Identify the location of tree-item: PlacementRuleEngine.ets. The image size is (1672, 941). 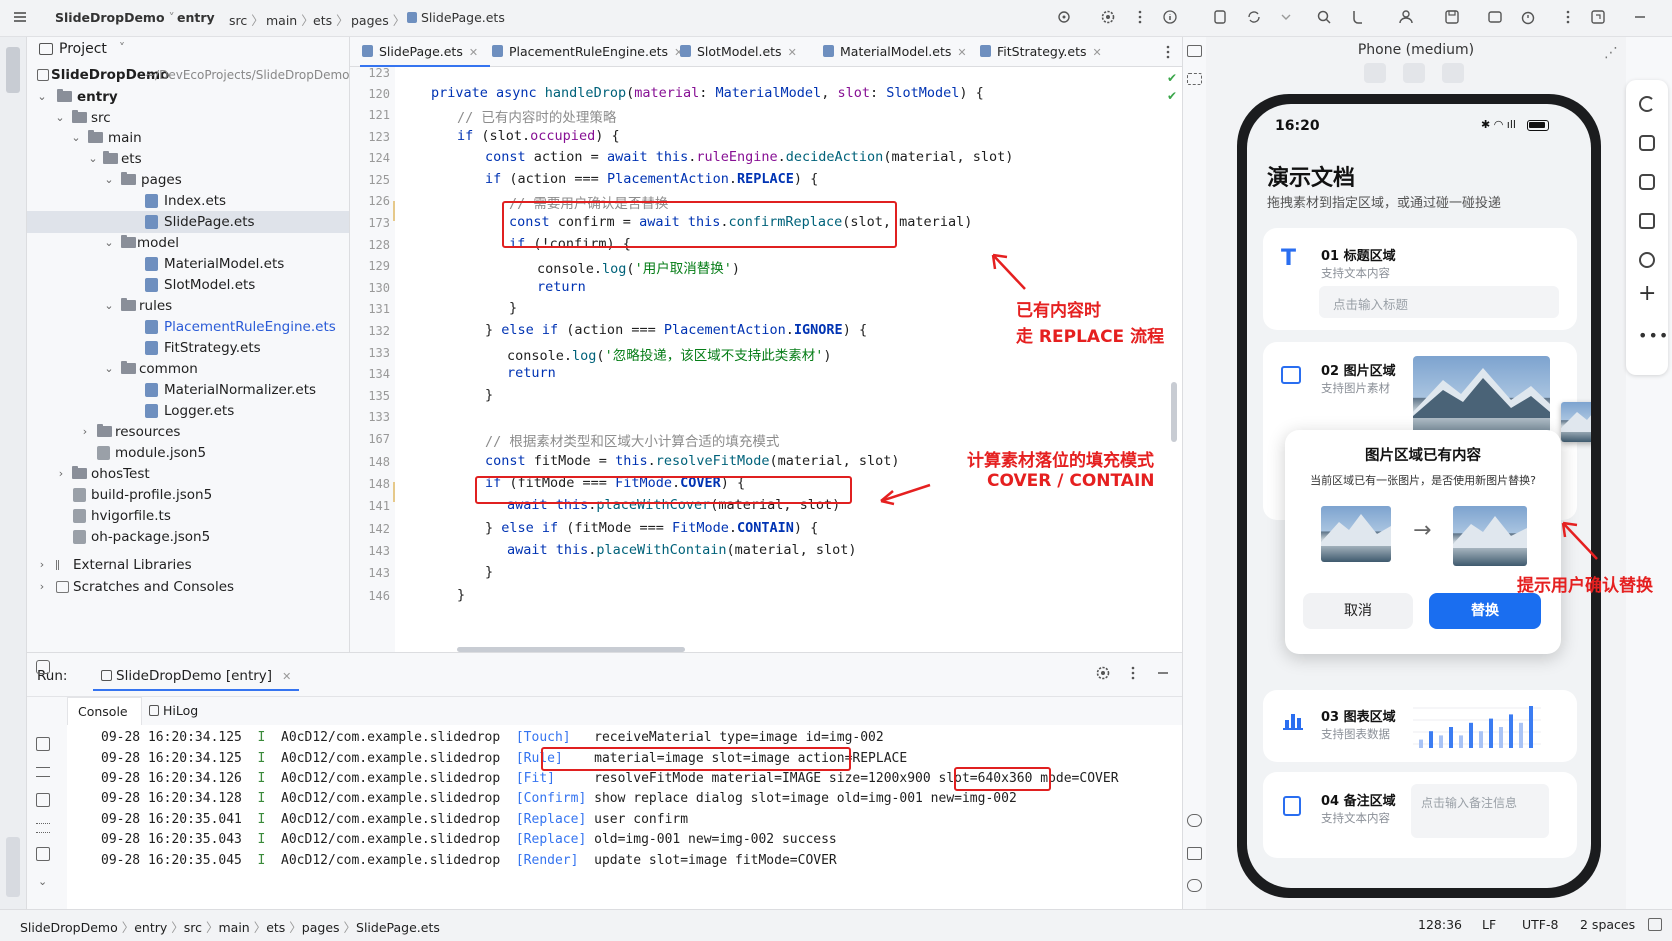
(188, 327).